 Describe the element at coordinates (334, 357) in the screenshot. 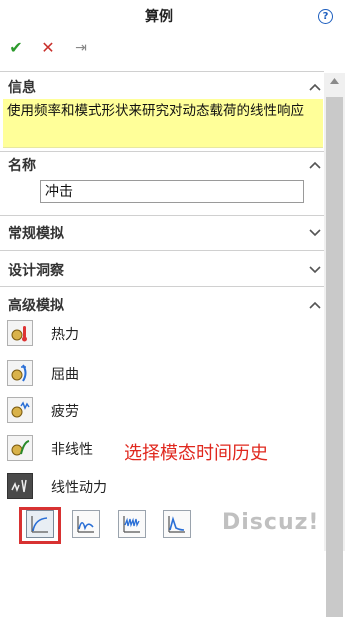

I see `scrollbar-thumb` at that location.